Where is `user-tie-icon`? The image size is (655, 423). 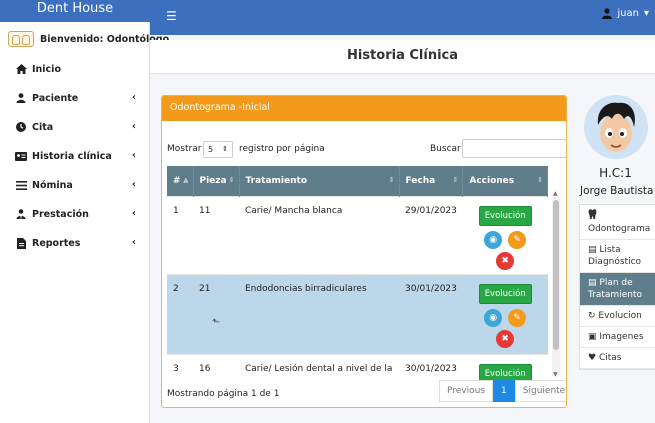 user-tie-icon is located at coordinates (21, 214).